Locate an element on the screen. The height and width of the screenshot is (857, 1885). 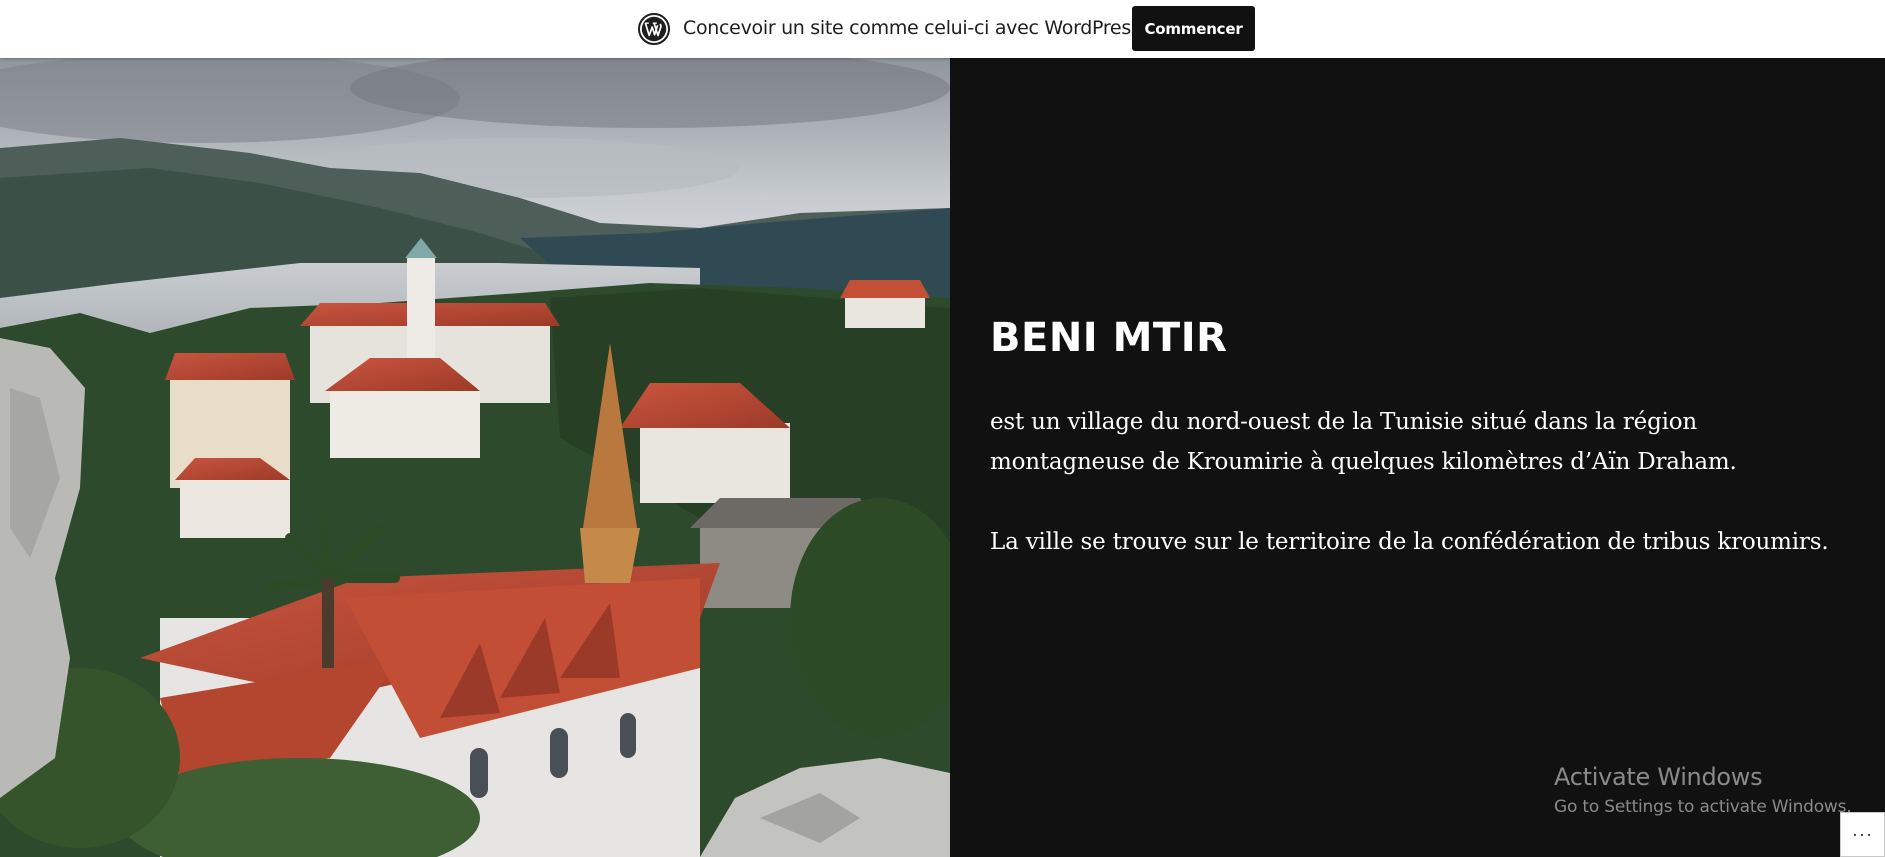
ellipsis-icon: ··· is located at coordinates (1862, 834).